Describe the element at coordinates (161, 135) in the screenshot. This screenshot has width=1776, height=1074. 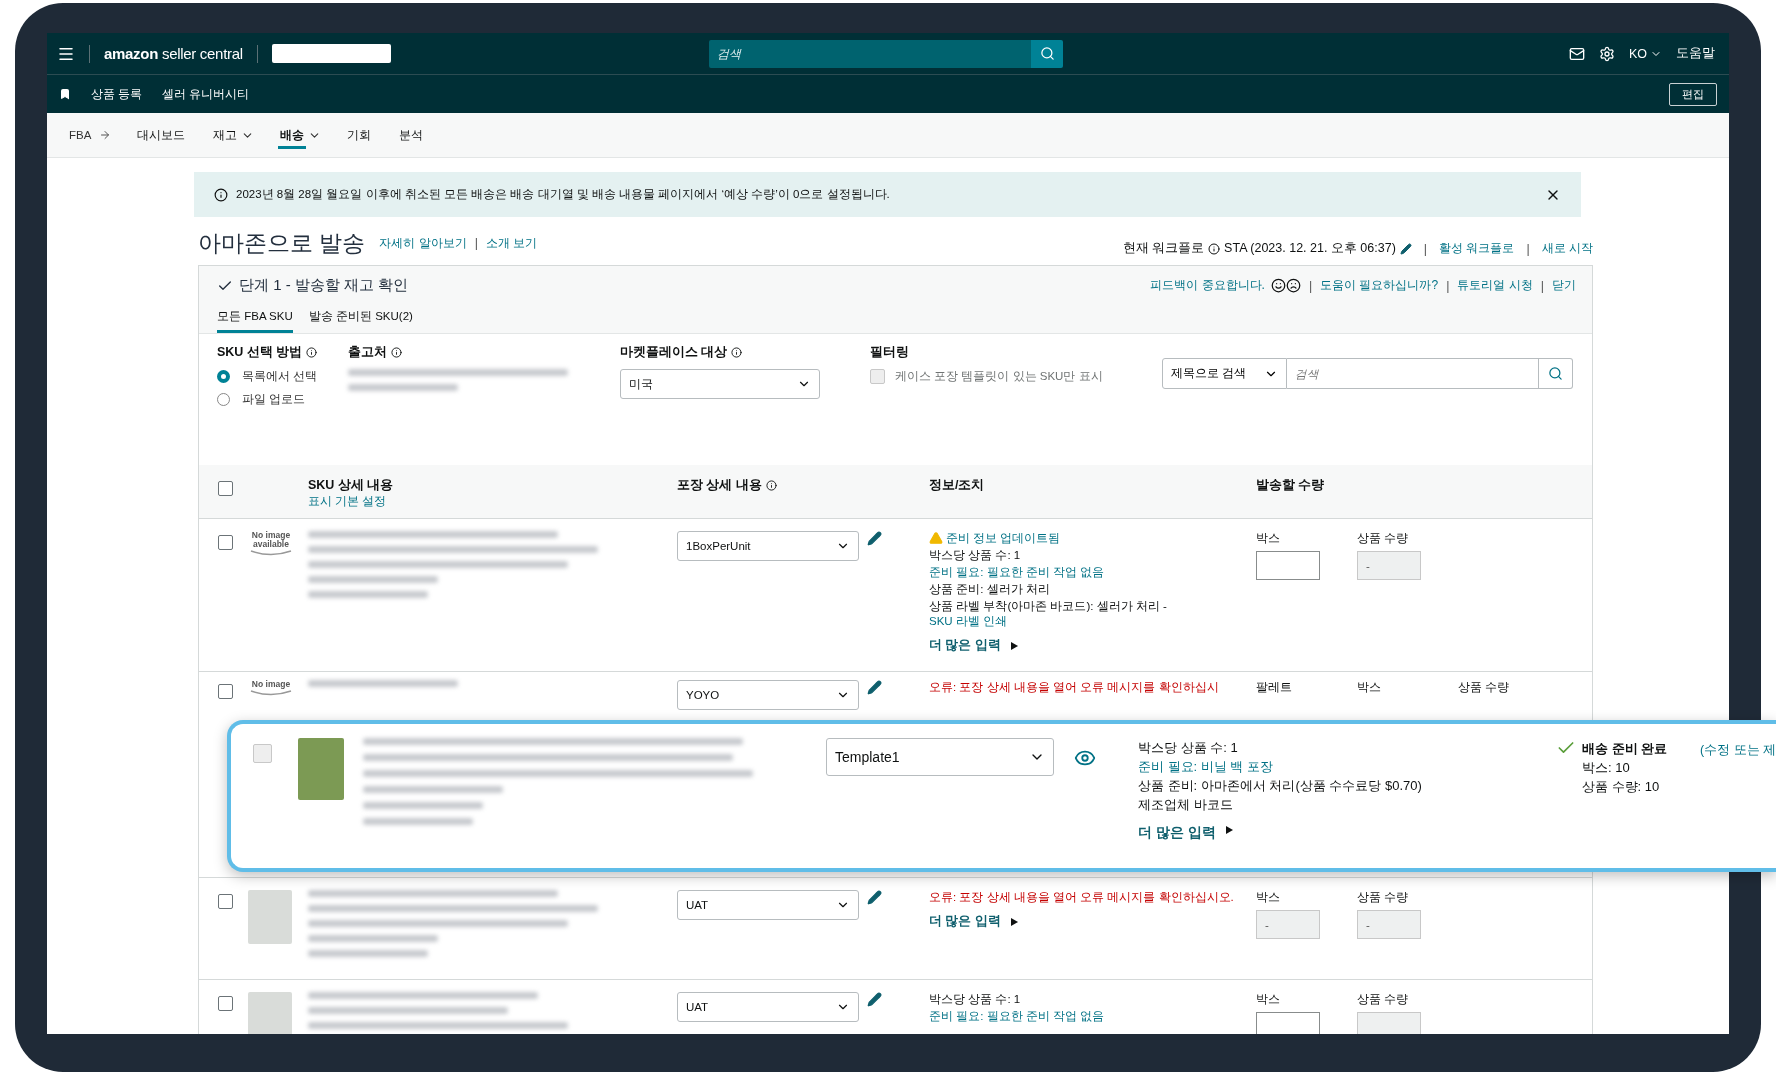
I see `nav-tab: 대시보드` at that location.